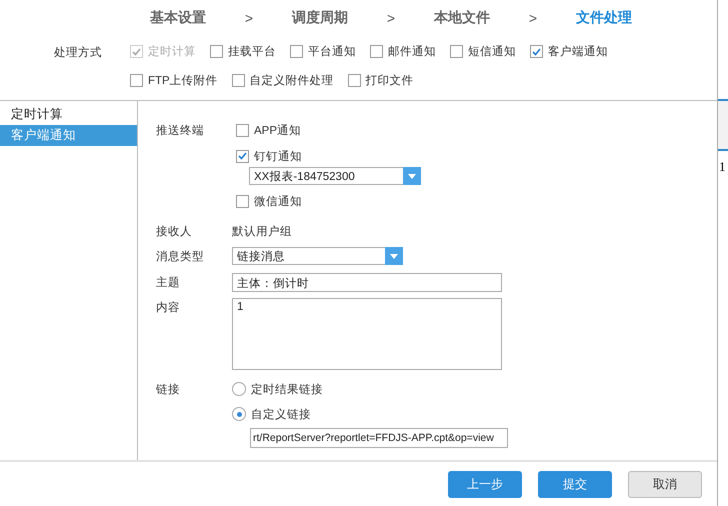 The height and width of the screenshot is (506, 728). Describe the element at coordinates (287, 389) in the screenshot. I see `radio-label: 定时结果链接` at that location.